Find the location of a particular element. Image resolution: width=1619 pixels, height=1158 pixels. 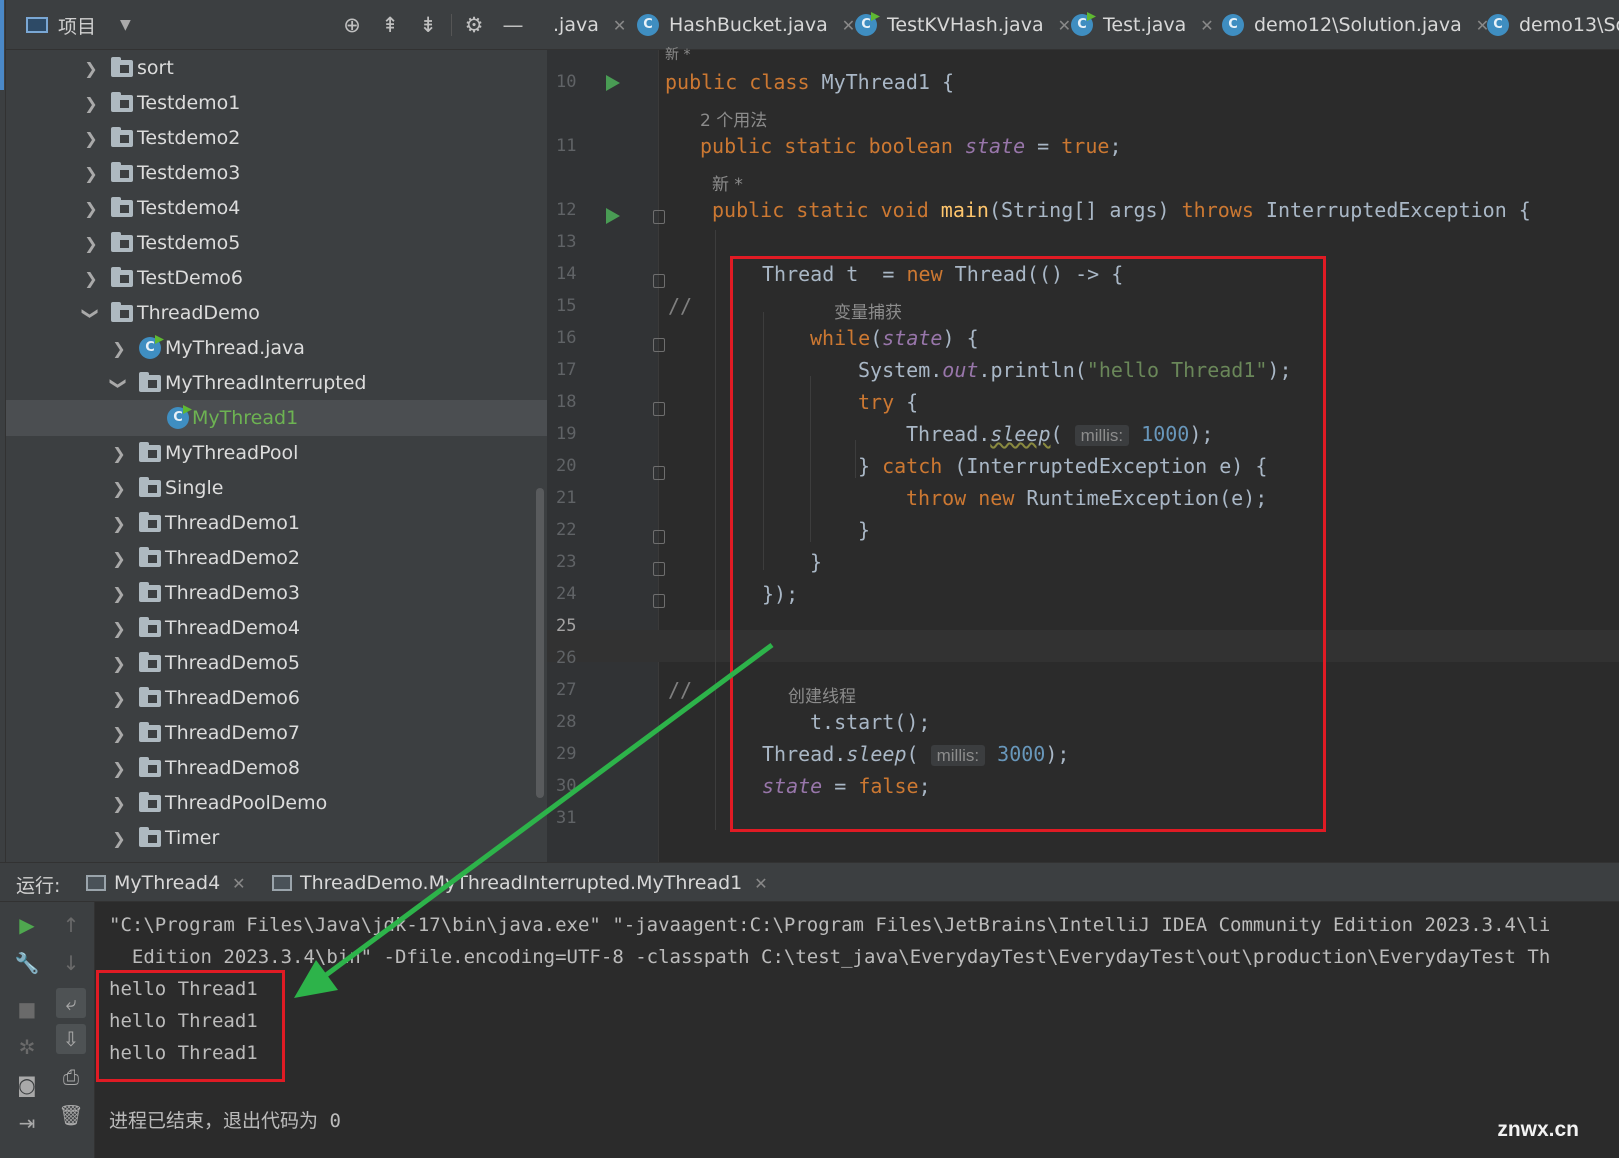

toolbar-divider is located at coordinates (451, 25).